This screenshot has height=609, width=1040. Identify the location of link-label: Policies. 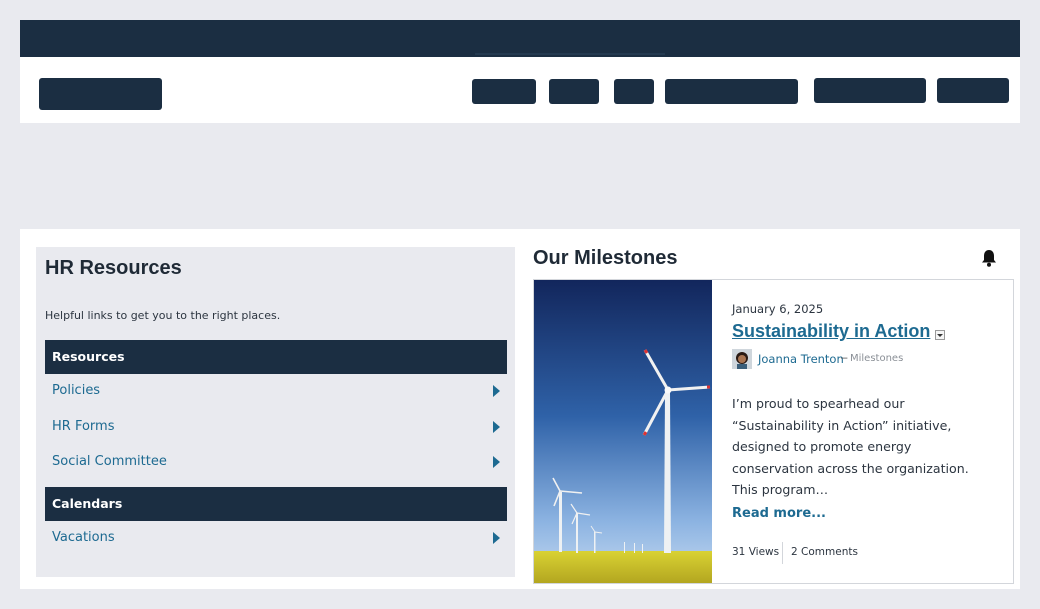
(76, 390).